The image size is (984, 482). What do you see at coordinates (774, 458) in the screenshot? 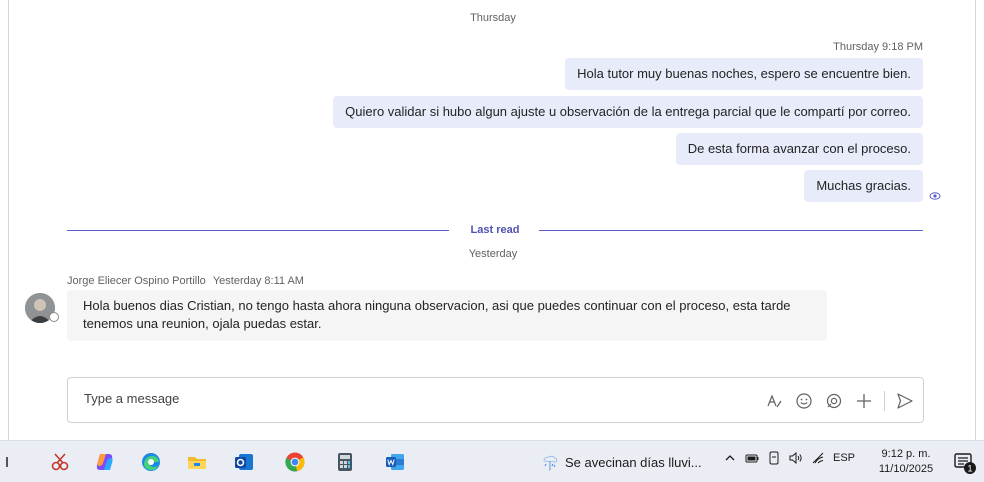
I see `device-icon` at bounding box center [774, 458].